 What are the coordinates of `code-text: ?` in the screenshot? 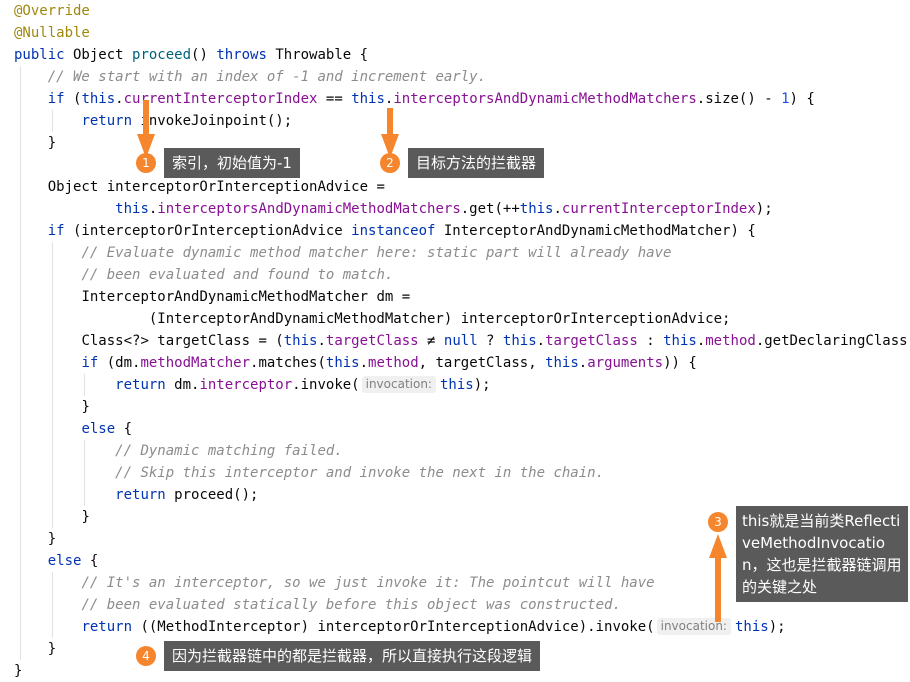 It's located at (490, 341).